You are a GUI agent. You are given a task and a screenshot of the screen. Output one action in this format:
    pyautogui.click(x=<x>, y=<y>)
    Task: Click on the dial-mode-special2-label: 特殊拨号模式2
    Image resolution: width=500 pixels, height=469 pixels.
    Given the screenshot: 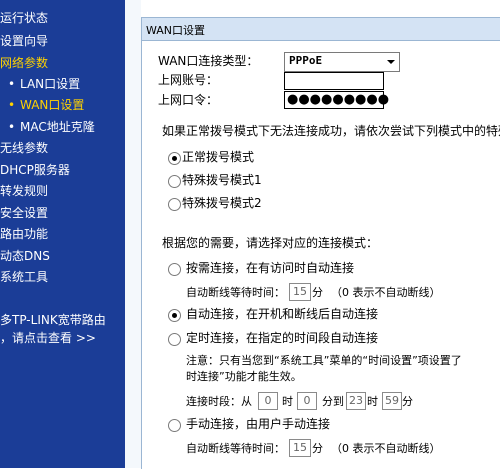 What is the action you would take?
    pyautogui.click(x=222, y=203)
    